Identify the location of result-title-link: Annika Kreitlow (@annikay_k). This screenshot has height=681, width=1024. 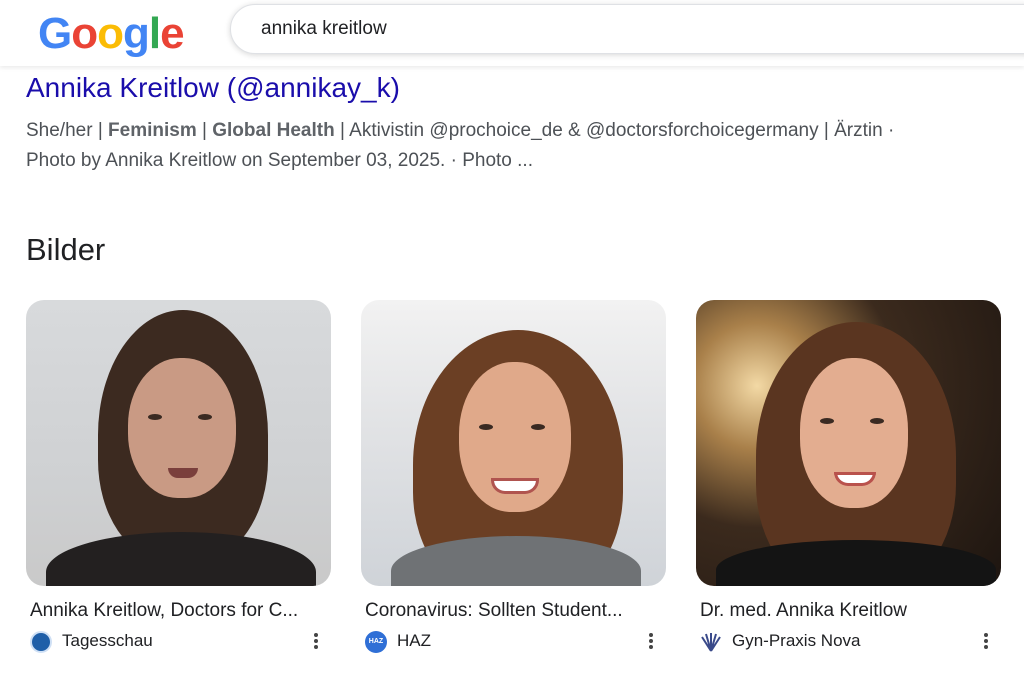
(213, 88).